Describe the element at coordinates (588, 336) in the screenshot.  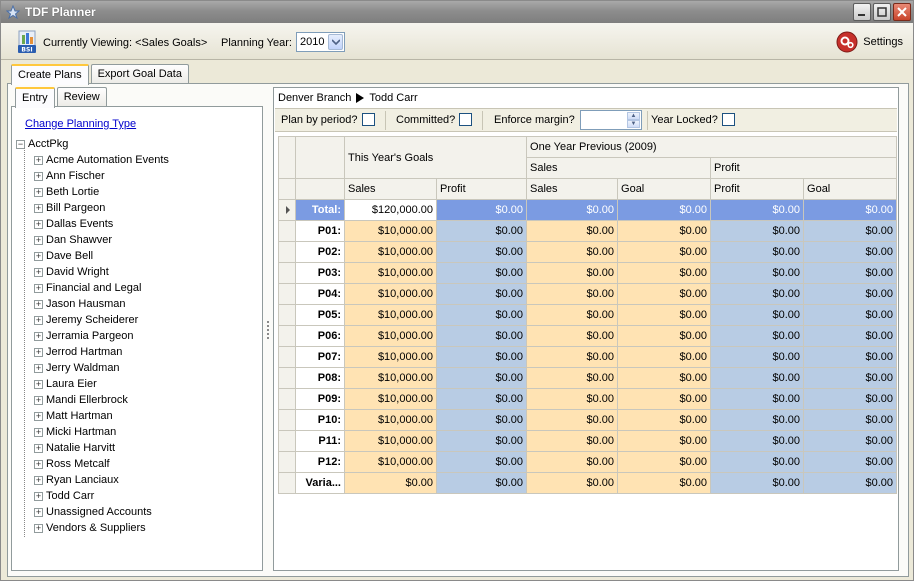
I see `table-row: P06: $10,000.00 $0.00 $0.00 $0.00 $0.00 $0.00` at that location.